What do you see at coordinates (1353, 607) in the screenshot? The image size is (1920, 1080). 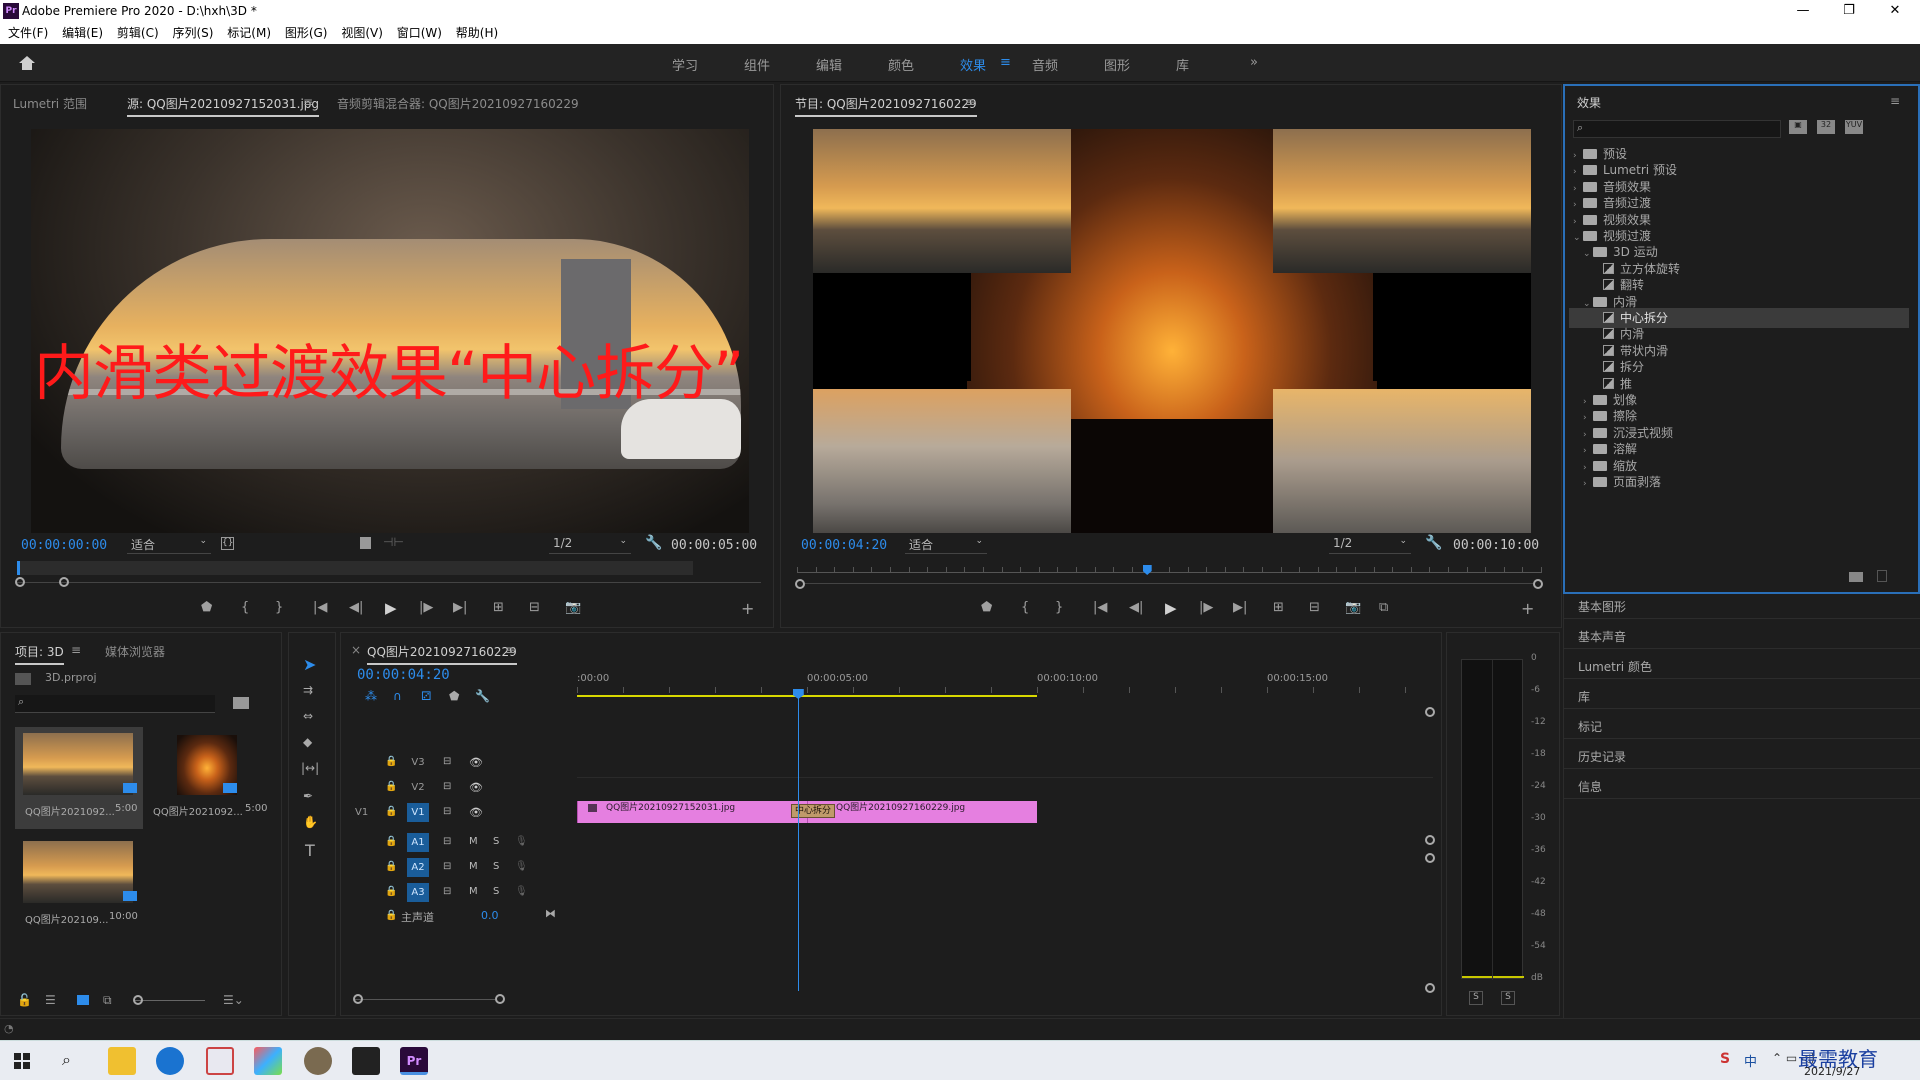 I see `program-export-frame-icon: 📷` at bounding box center [1353, 607].